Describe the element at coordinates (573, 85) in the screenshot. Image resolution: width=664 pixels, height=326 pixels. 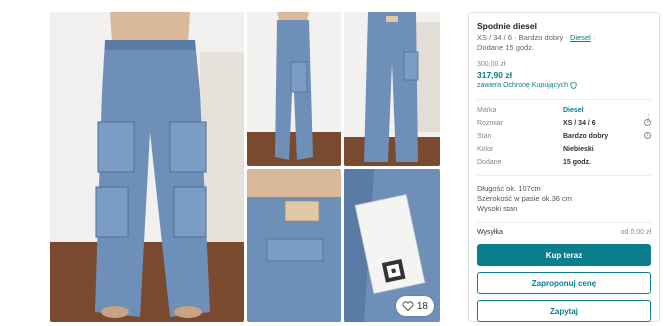
I see `shield-icon` at that location.